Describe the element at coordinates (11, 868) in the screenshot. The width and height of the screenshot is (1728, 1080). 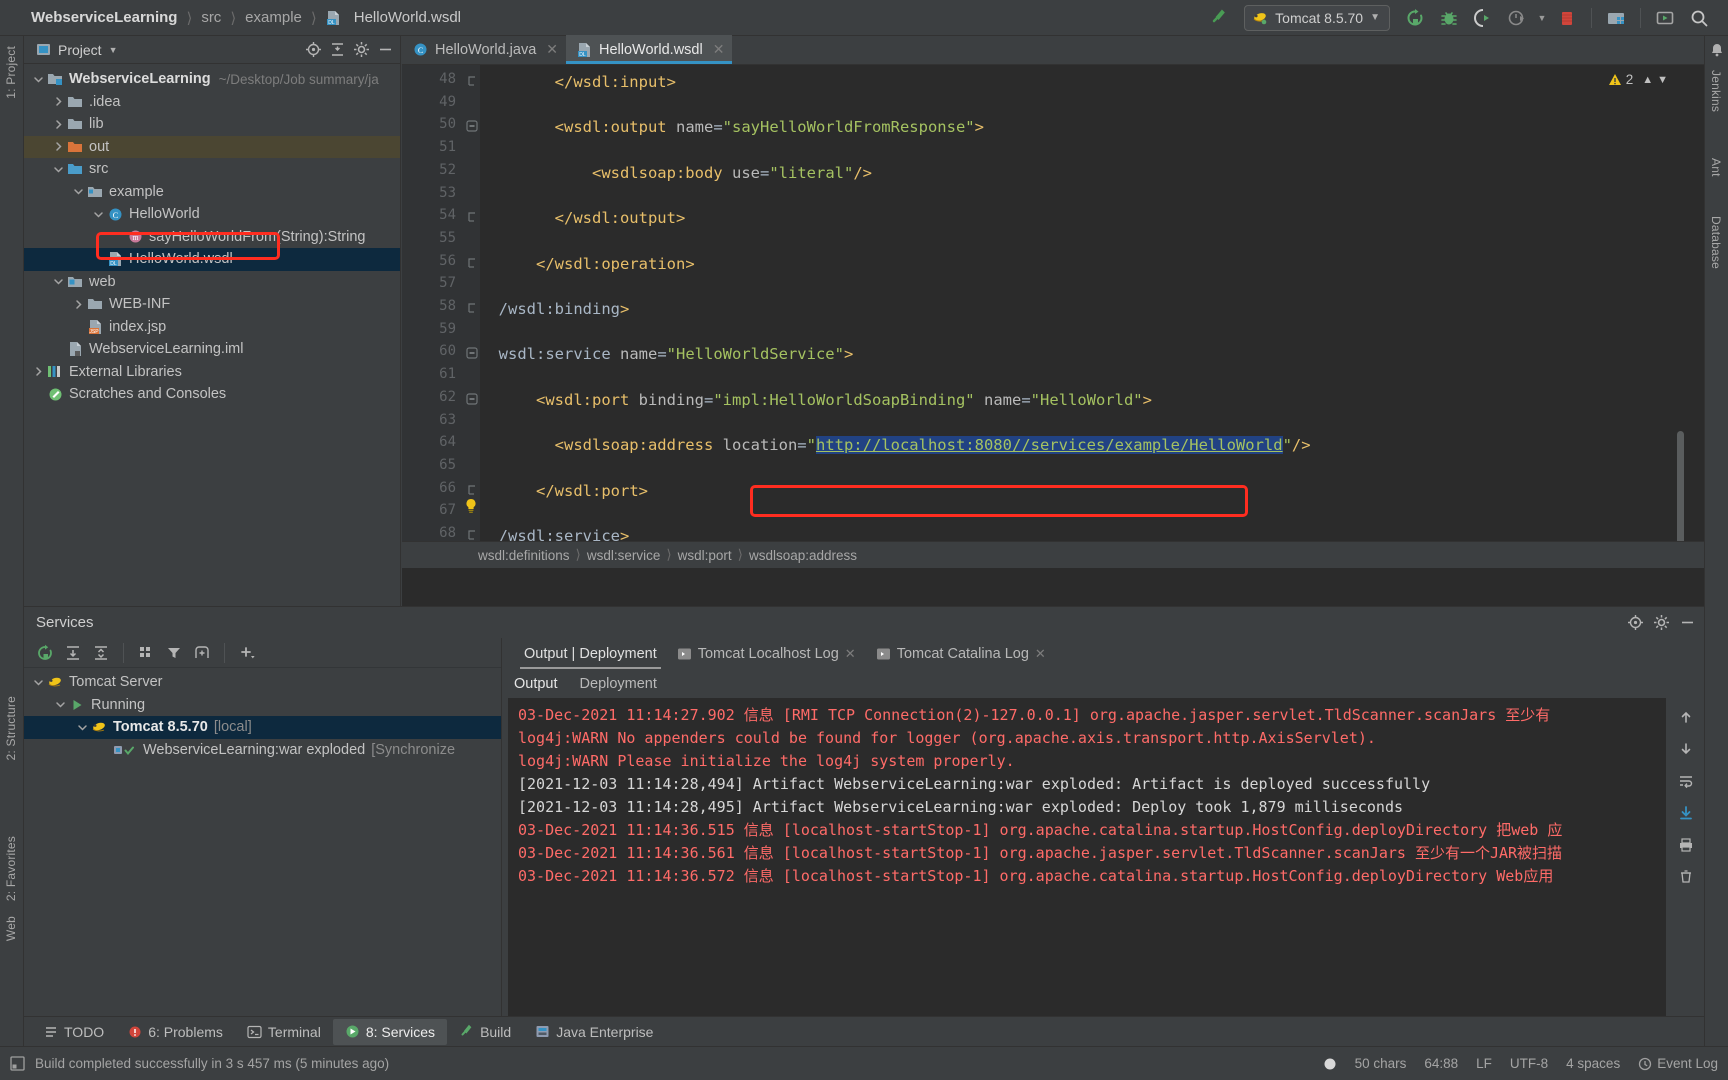
I see `stripe-tab-favorites: 2: Favorites` at that location.